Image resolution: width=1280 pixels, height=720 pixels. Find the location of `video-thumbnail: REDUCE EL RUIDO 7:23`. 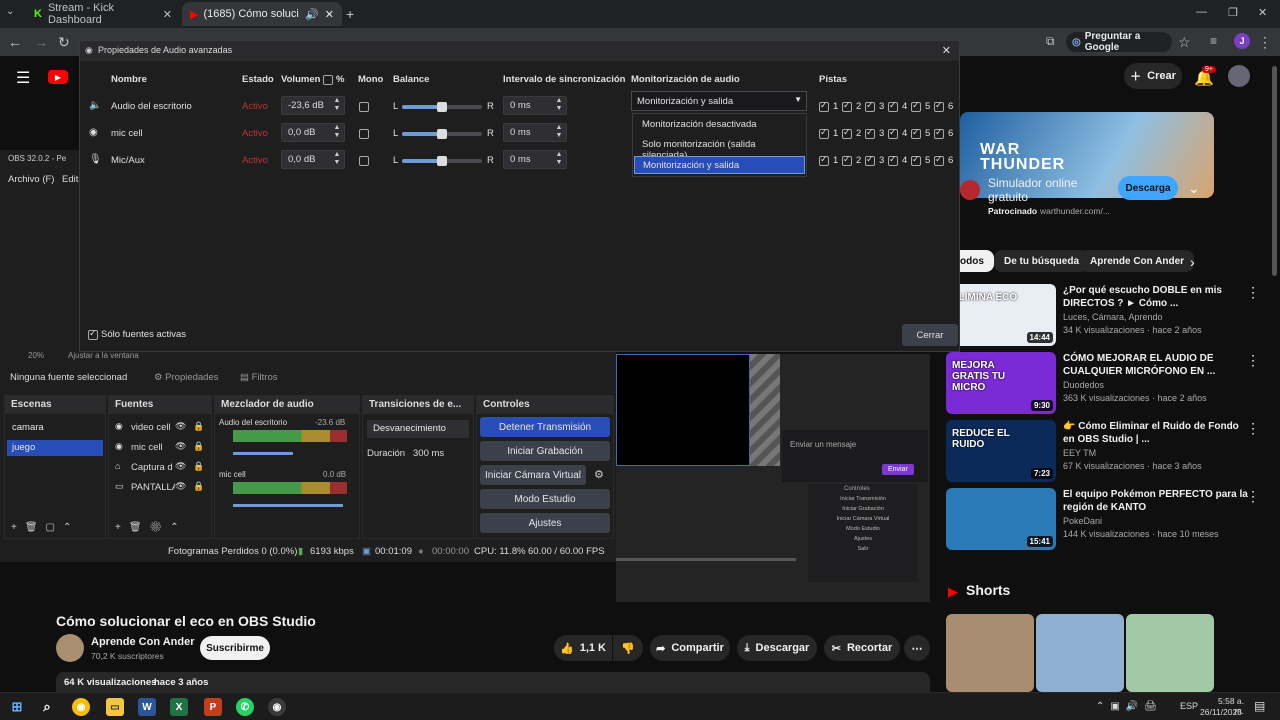

video-thumbnail: REDUCE EL RUIDO 7:23 is located at coordinates (1001, 451).